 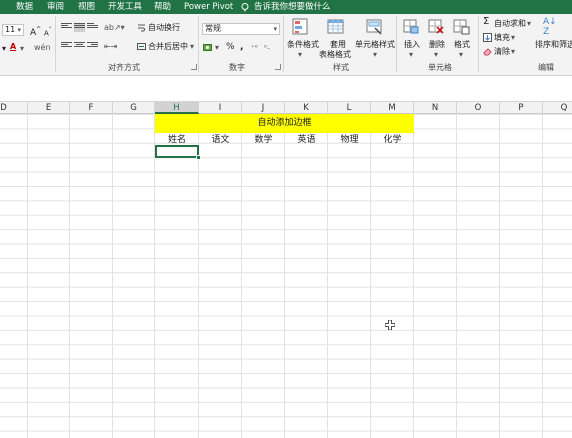 I want to click on grow-font-button: A^, so click(x=35, y=31).